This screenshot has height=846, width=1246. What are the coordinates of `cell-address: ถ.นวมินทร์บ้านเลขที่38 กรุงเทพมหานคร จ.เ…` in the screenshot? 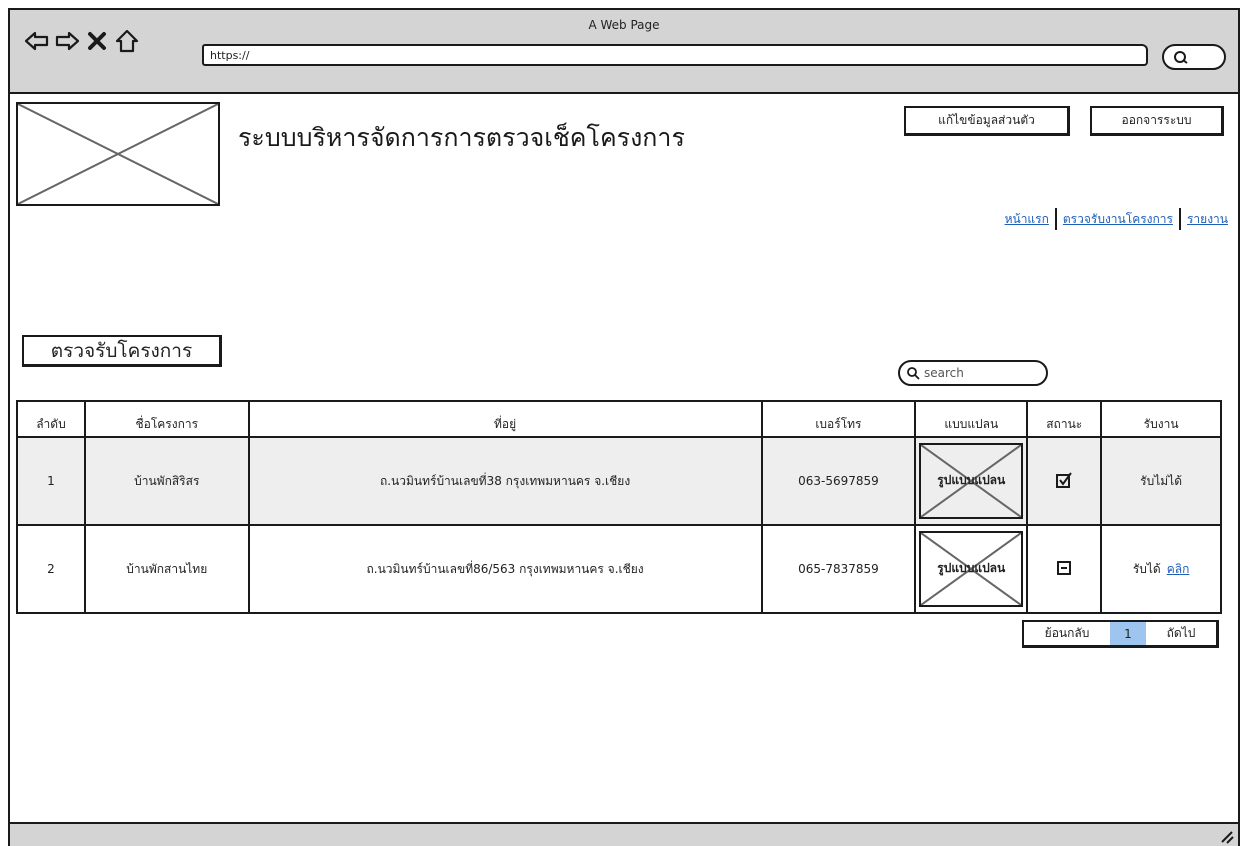 It's located at (505, 481).